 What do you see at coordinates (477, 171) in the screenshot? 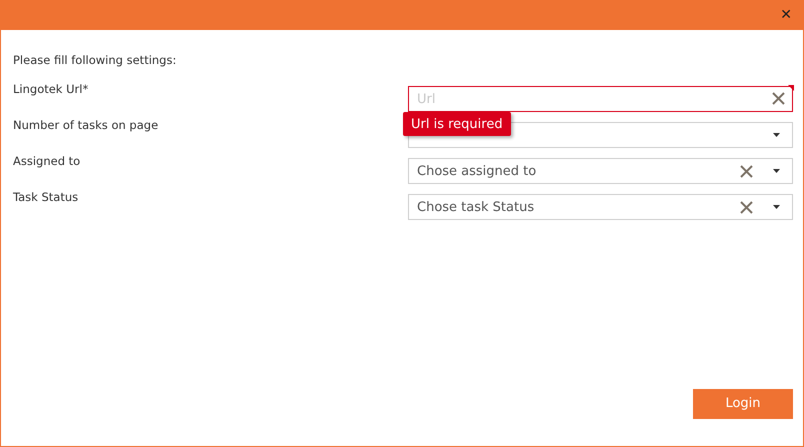
I see `select-placeholder: Chose assigned to` at bounding box center [477, 171].